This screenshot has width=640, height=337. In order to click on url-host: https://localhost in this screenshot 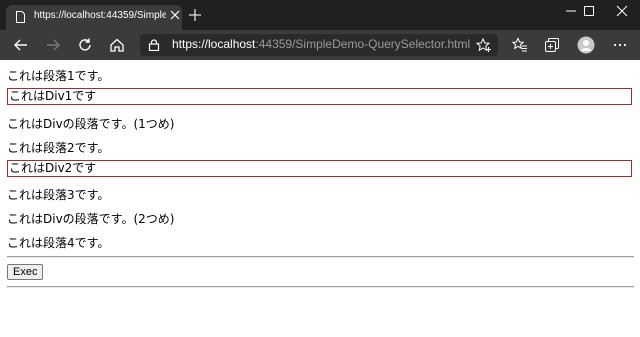, I will do `click(214, 44)`.